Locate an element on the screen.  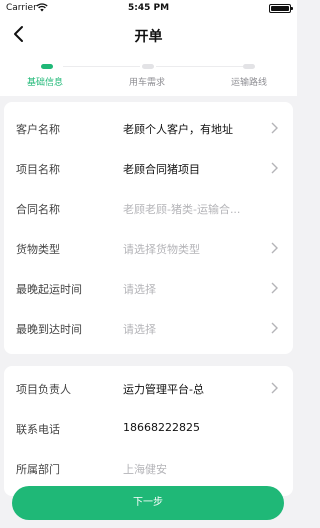
contact-phone-row: 联系电话 18668222825 is located at coordinates (148, 428).